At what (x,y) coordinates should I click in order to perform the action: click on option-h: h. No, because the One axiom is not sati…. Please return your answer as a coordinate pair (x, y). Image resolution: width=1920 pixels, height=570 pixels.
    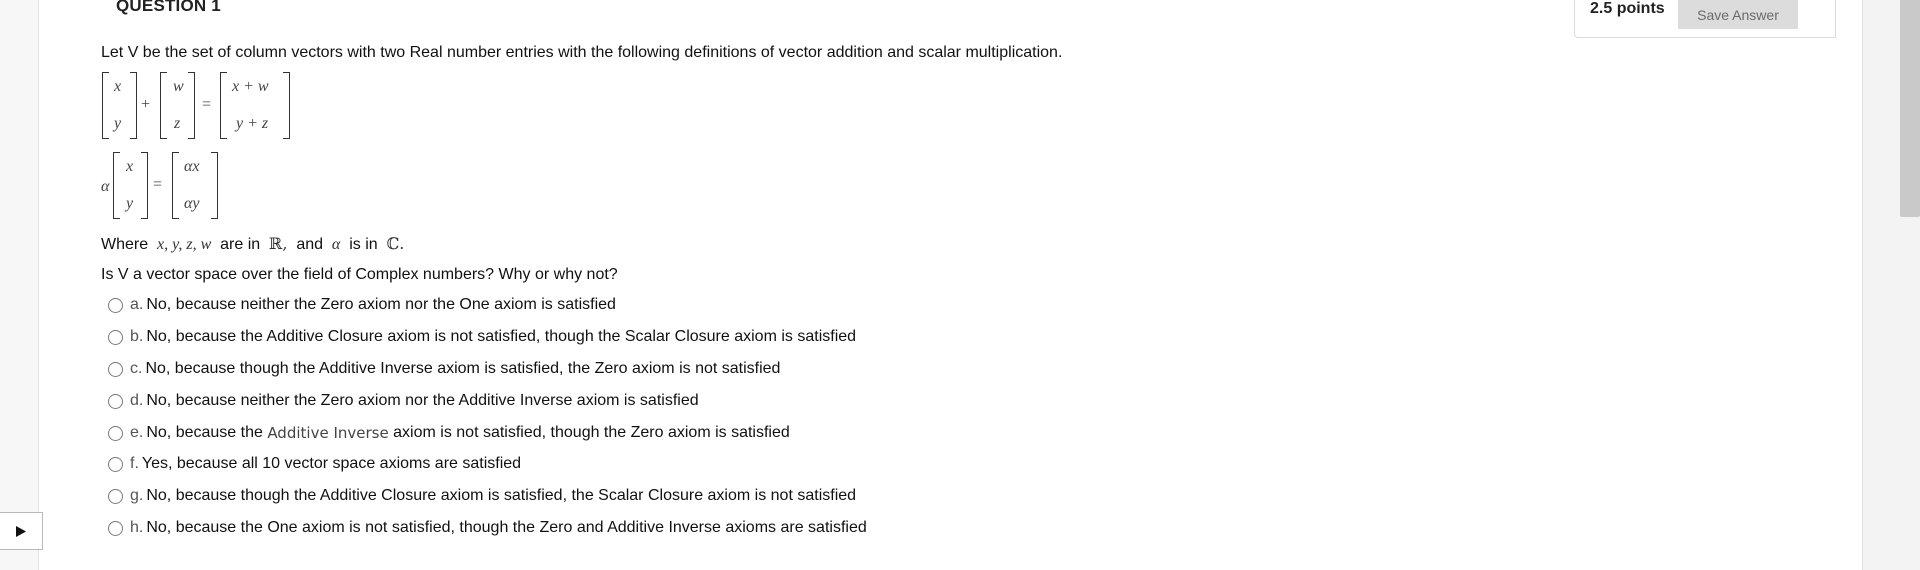
    Looking at the image, I should click on (487, 528).